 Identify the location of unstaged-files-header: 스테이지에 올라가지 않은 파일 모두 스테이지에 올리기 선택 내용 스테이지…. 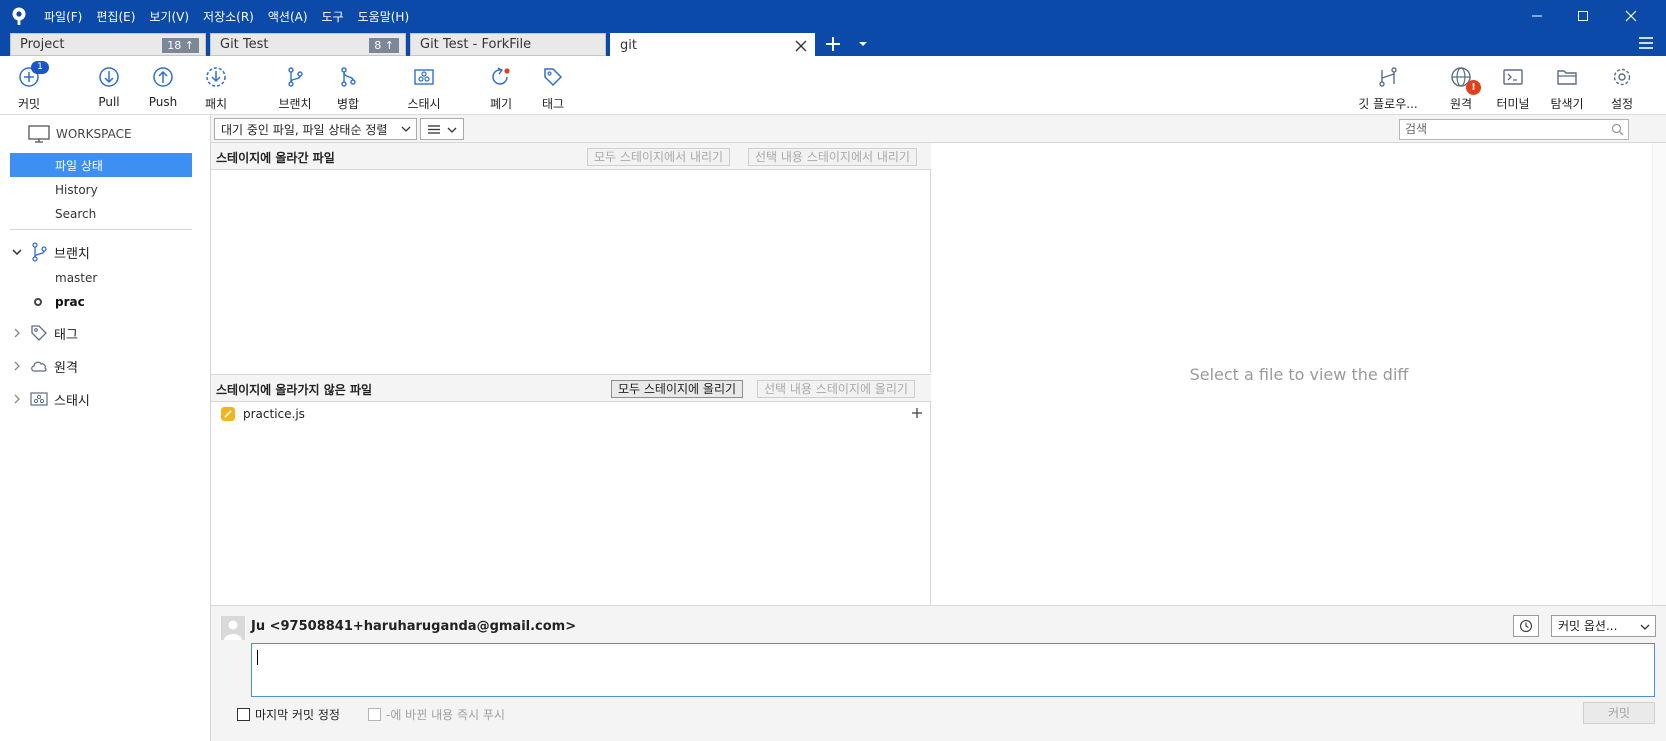
(571, 388).